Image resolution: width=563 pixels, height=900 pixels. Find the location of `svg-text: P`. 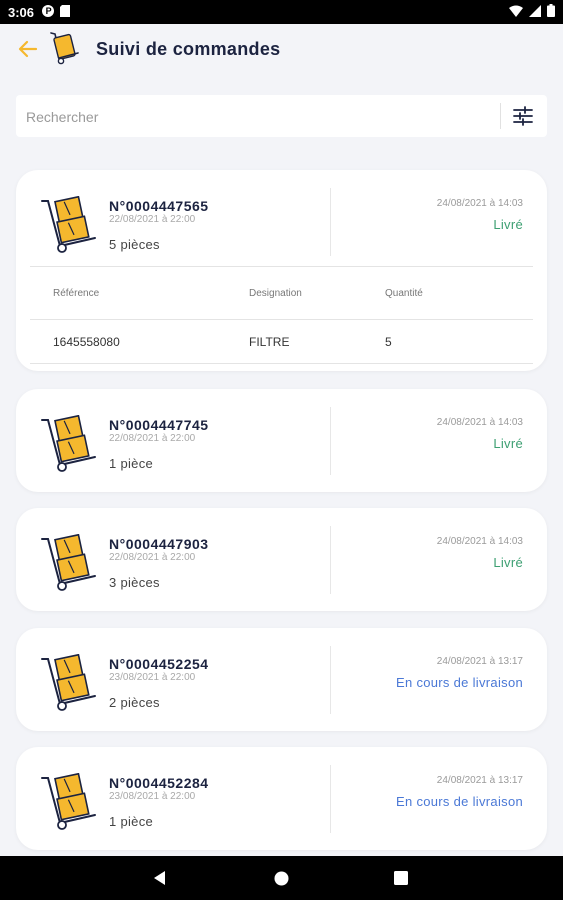

svg-text: P is located at coordinates (49, 11).